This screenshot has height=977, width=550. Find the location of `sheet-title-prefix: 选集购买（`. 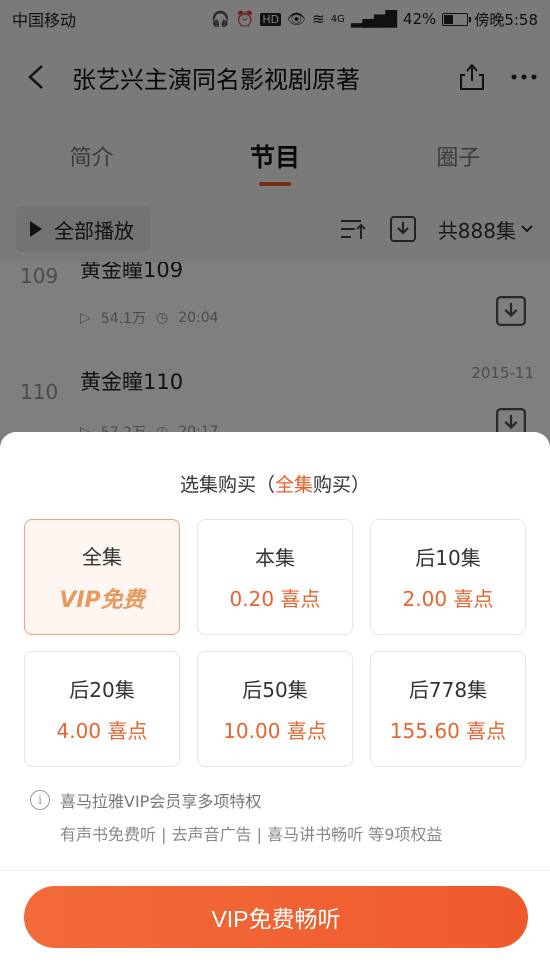

sheet-title-prefix: 选集购买（ is located at coordinates (227, 485).